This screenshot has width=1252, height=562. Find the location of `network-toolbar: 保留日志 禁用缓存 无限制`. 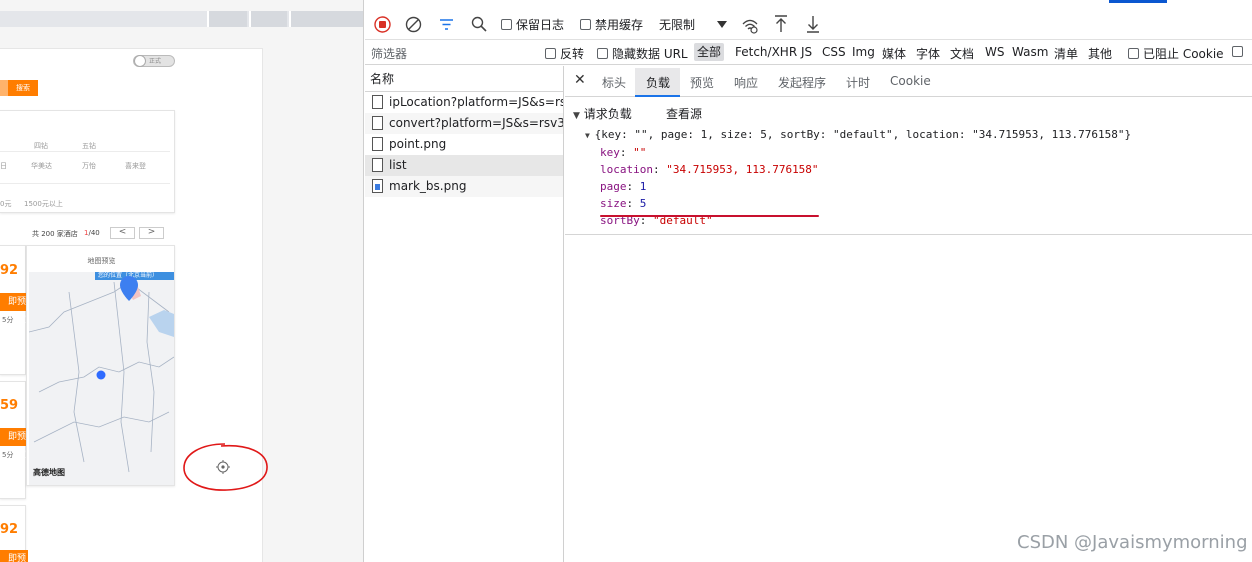

network-toolbar: 保留日志 禁用缓存 无限制 is located at coordinates (808, 20).